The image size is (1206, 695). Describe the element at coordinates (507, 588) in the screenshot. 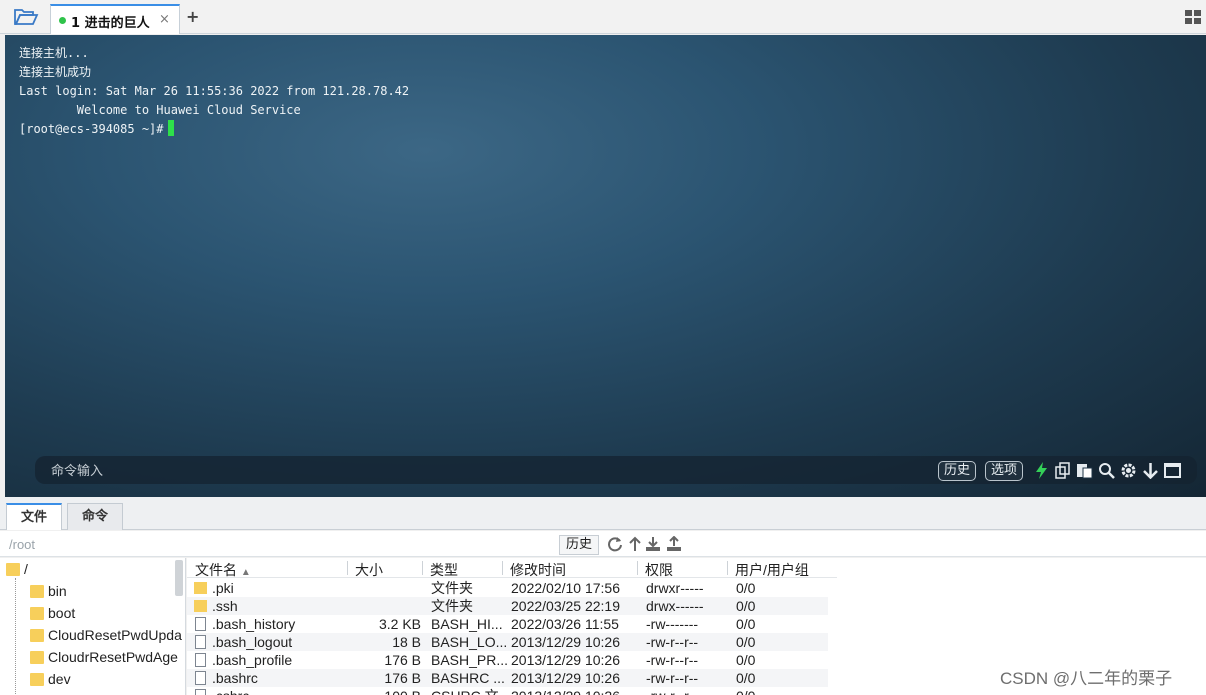

I see `file-row: .pki 文件夹 2022/02/10 17:56 drwxr----- 0/0` at that location.